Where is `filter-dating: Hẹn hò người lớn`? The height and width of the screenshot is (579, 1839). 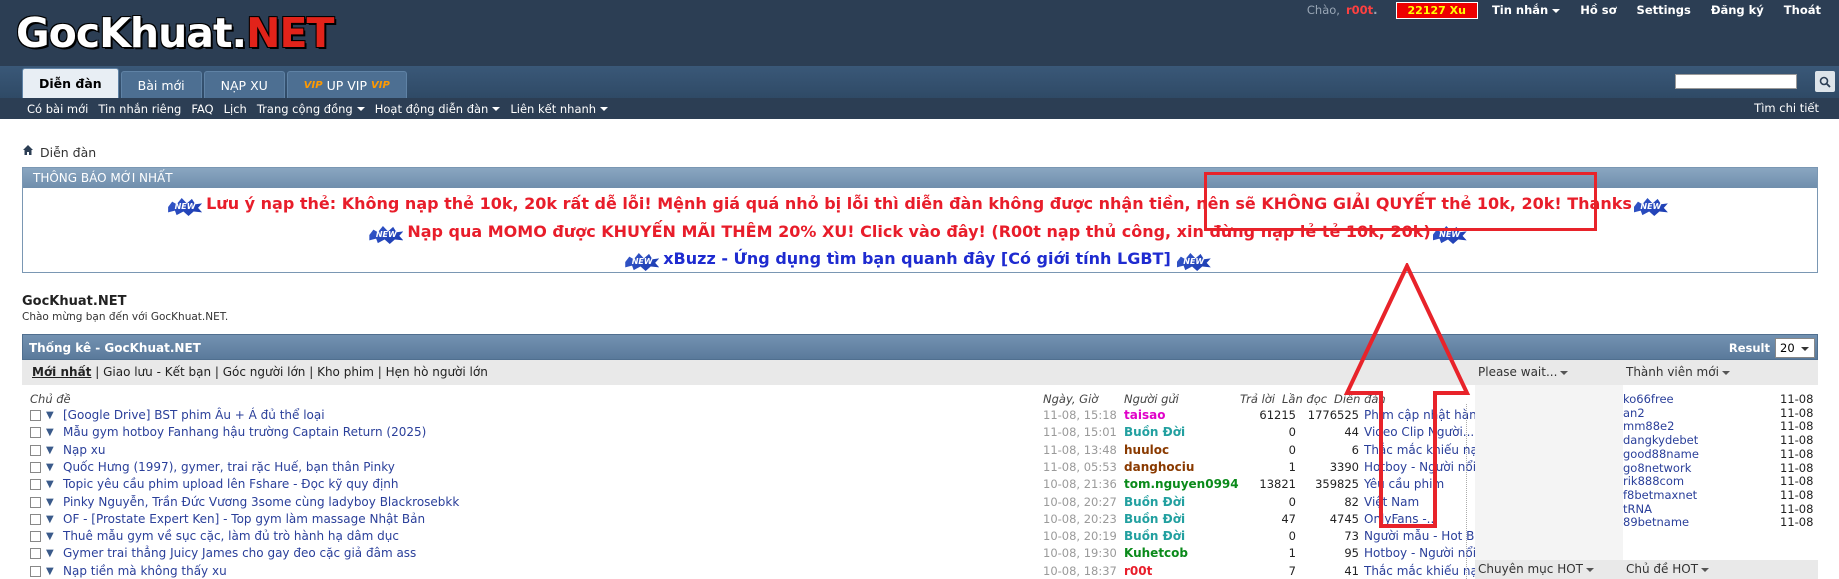
filter-dating: Hẹn hò người lớn is located at coordinates (437, 372).